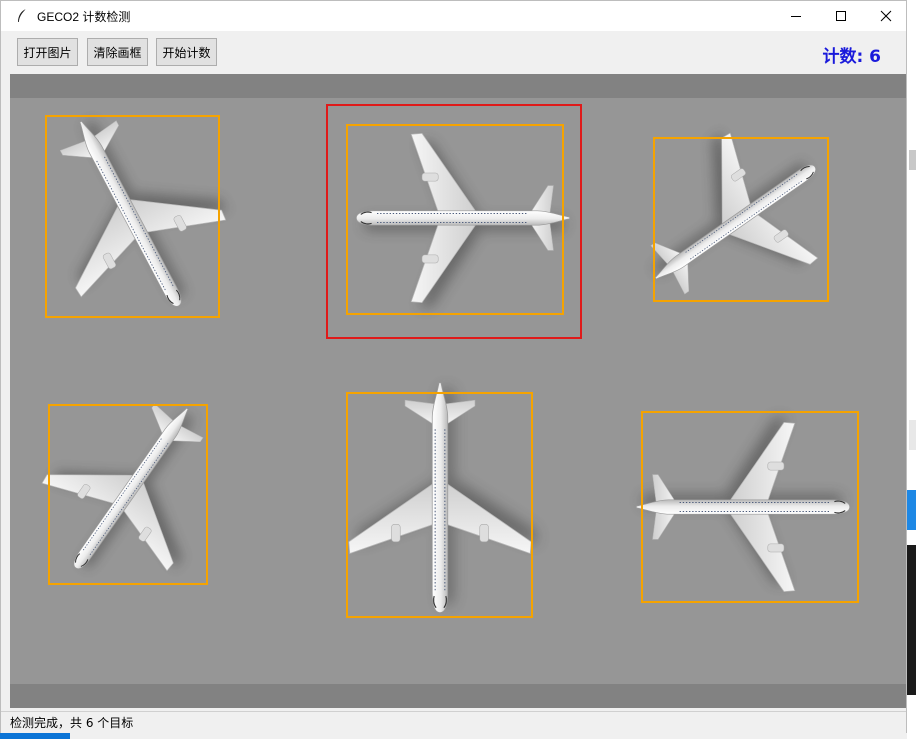  Describe the element at coordinates (72, 723) in the screenshot. I see `status-text: 检测完成，共 6 个目标` at that location.